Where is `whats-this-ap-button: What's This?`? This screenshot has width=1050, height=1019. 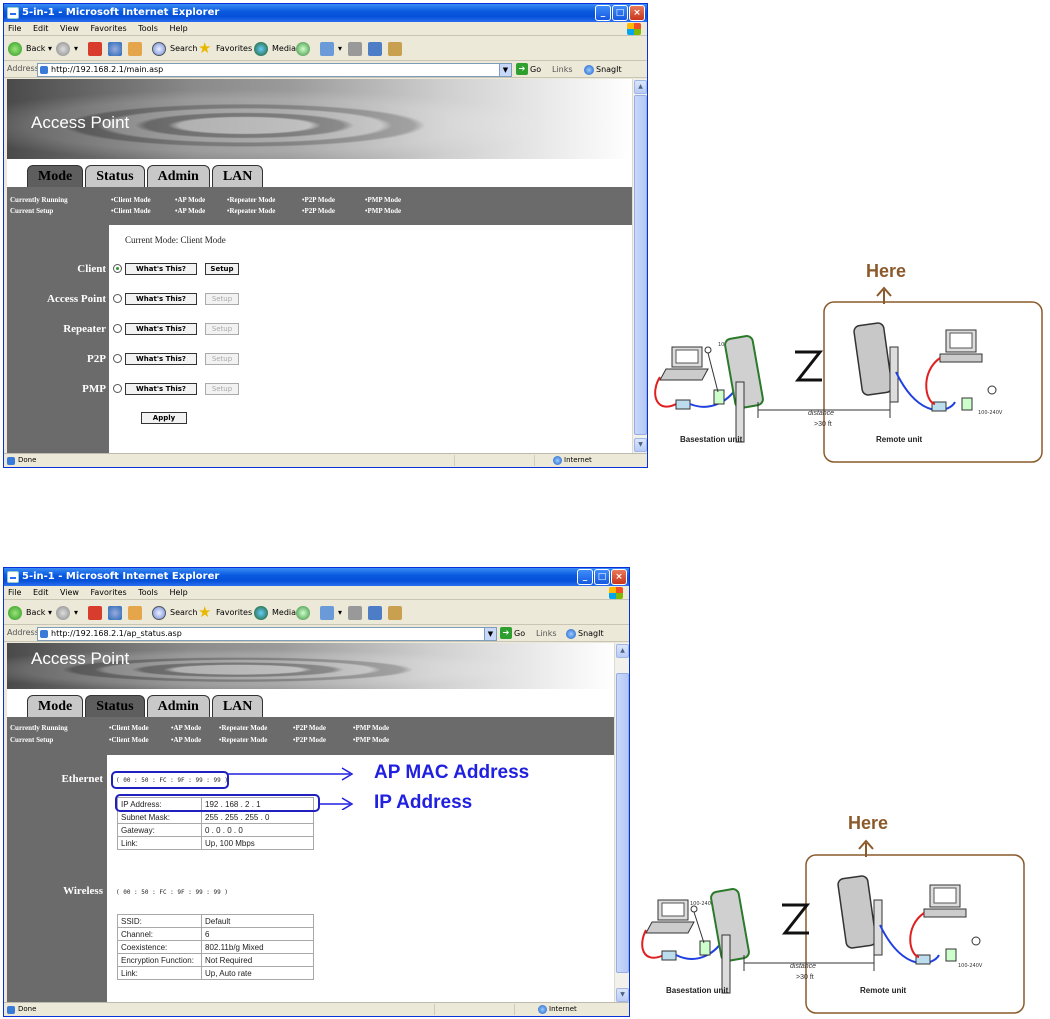
whats-this-ap-button: What's This? is located at coordinates (161, 299).